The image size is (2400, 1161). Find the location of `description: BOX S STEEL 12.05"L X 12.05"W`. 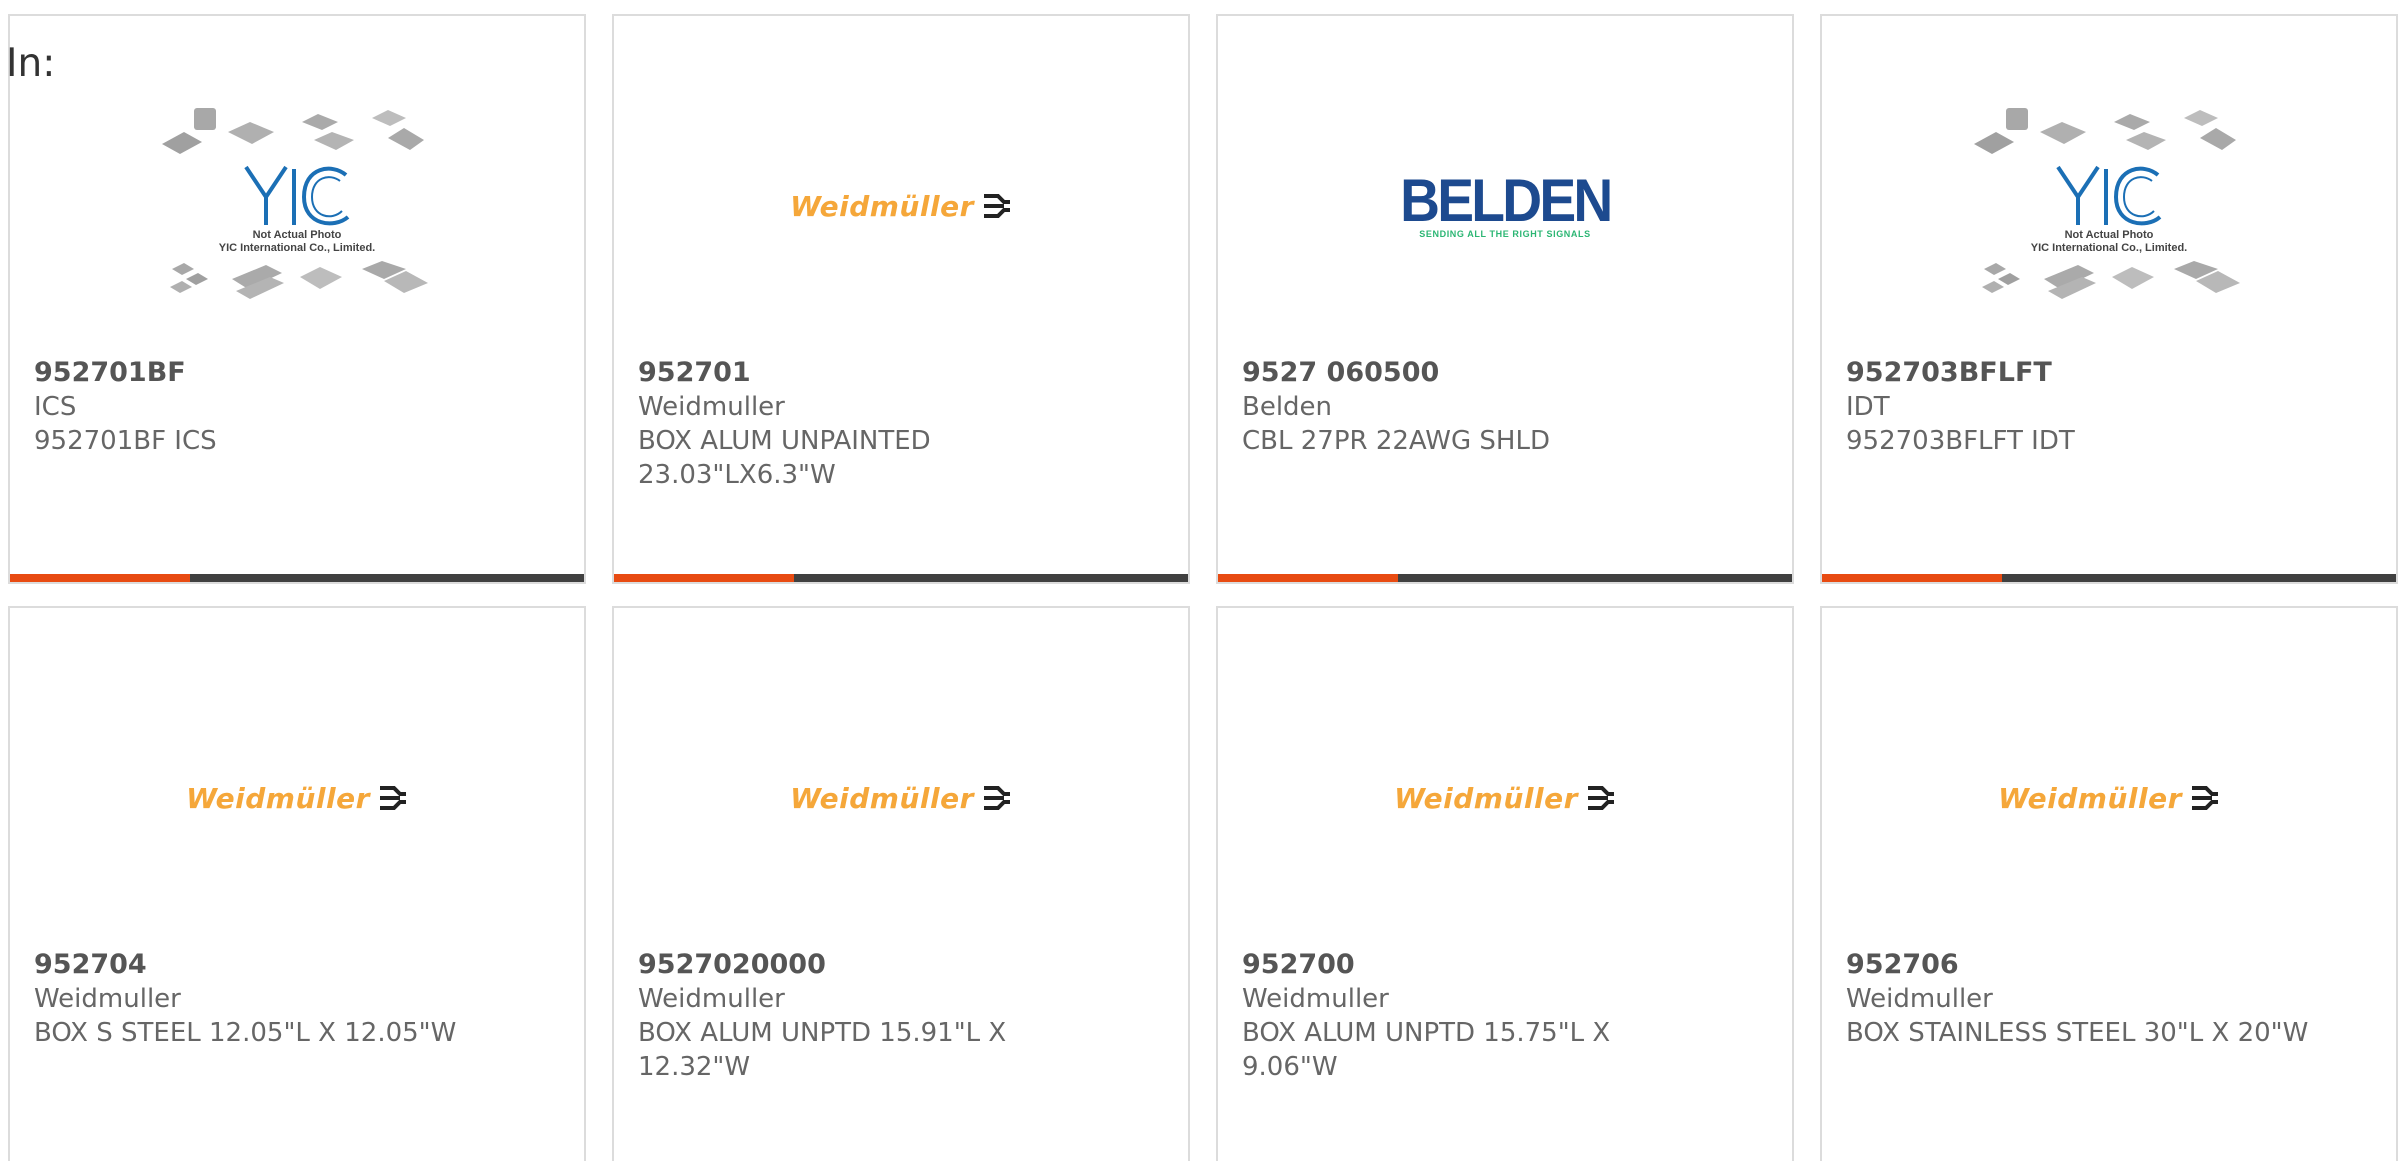

description: BOX S STEEL 12.05"L X 12.05"W is located at coordinates (245, 1033).